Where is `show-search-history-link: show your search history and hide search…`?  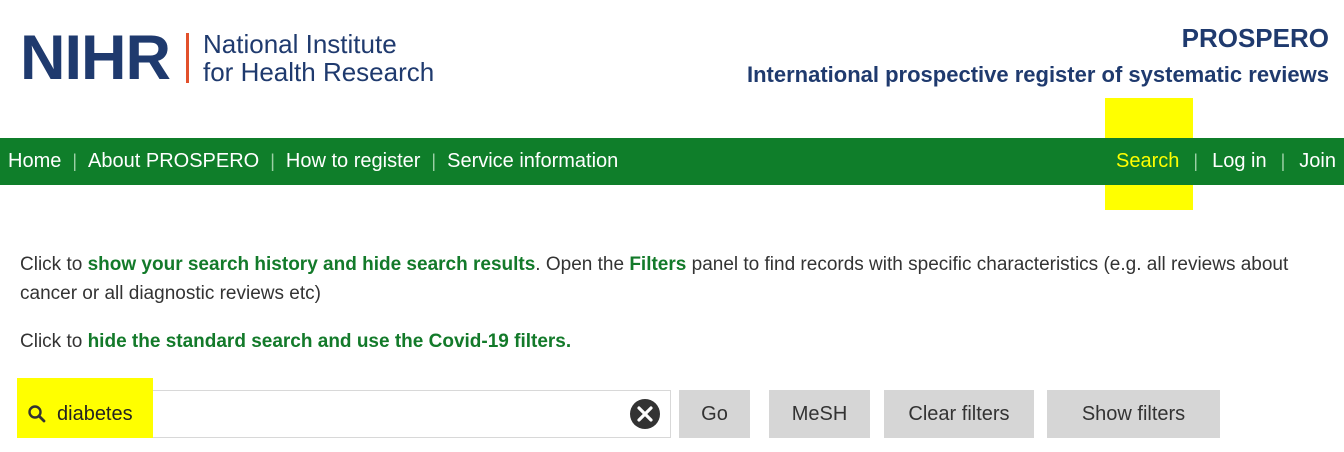
show-search-history-link: show your search history and hide search… is located at coordinates (312, 264).